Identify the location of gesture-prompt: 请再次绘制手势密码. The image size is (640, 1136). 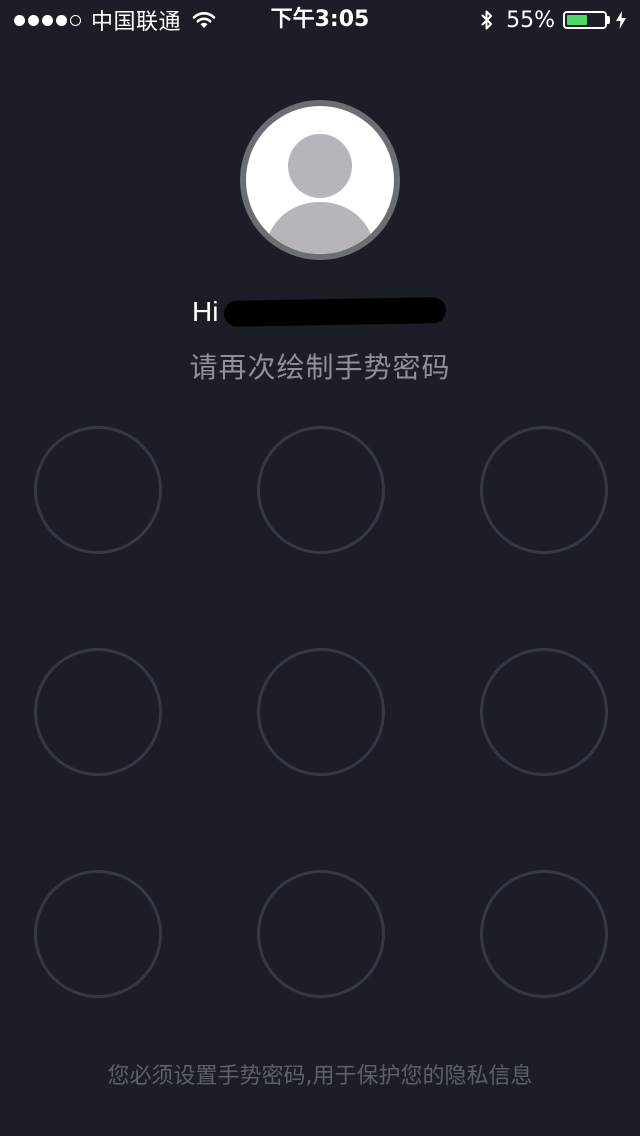
(320, 367).